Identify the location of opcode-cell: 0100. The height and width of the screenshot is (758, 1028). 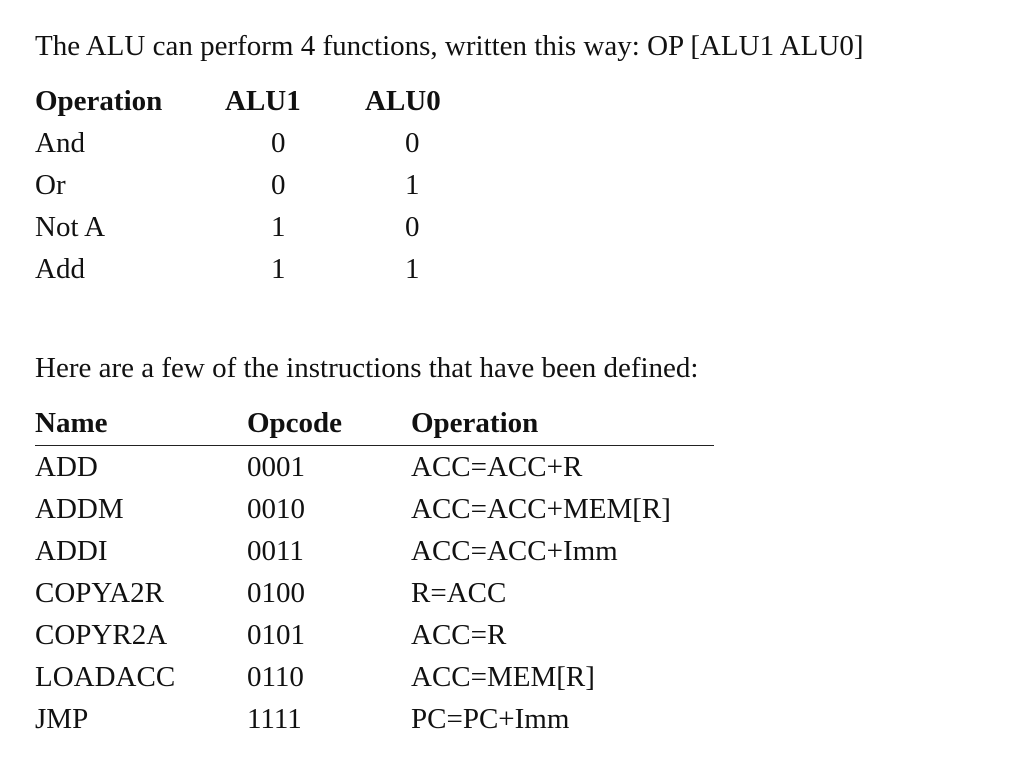
(276, 593).